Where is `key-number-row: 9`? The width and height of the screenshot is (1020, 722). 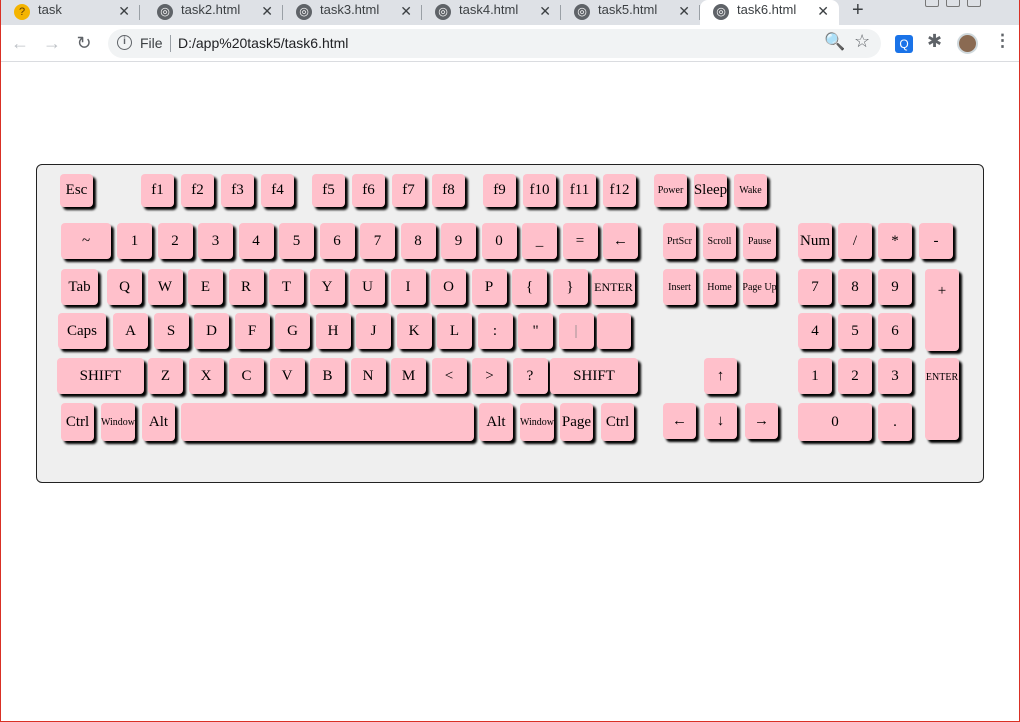 key-number-row: 9 is located at coordinates (458, 241).